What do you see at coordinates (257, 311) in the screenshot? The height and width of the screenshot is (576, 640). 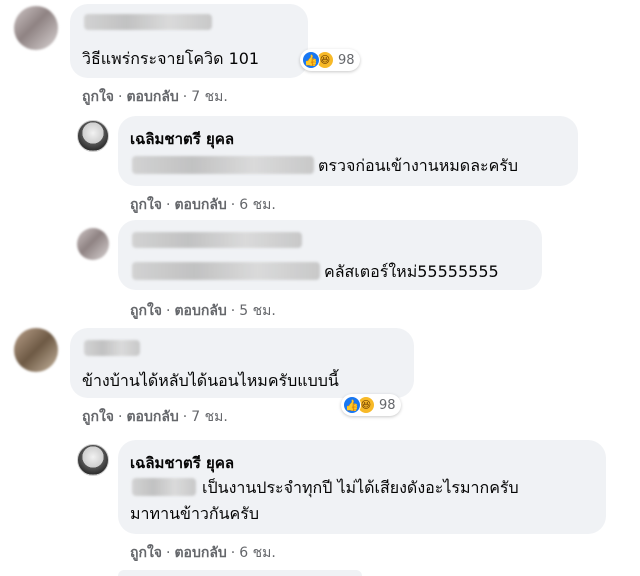 I see `reply-time: 5 ชม.` at bounding box center [257, 311].